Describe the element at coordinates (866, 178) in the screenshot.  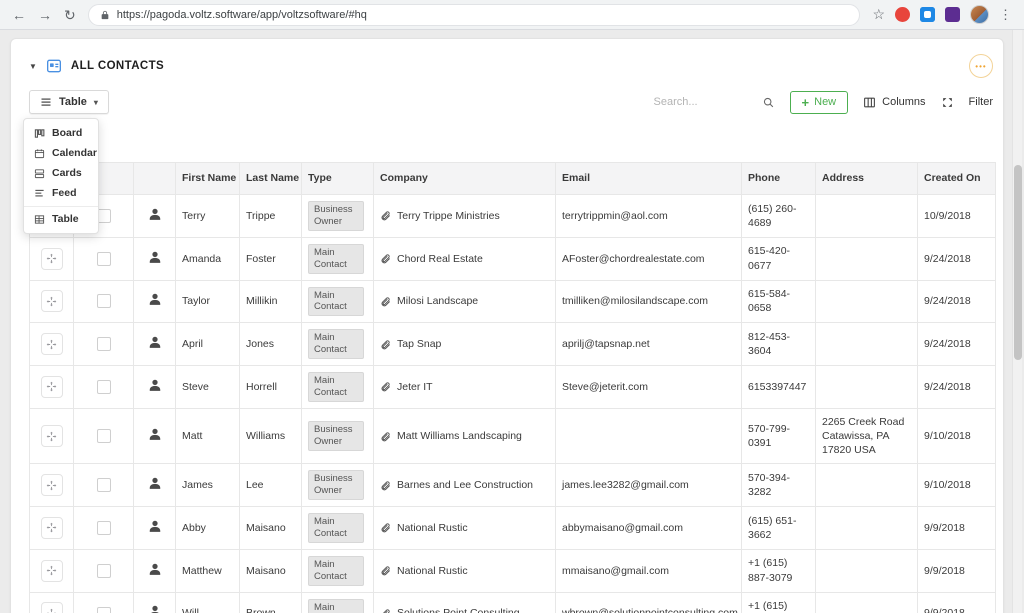
I see `column-header-address: Address` at that location.